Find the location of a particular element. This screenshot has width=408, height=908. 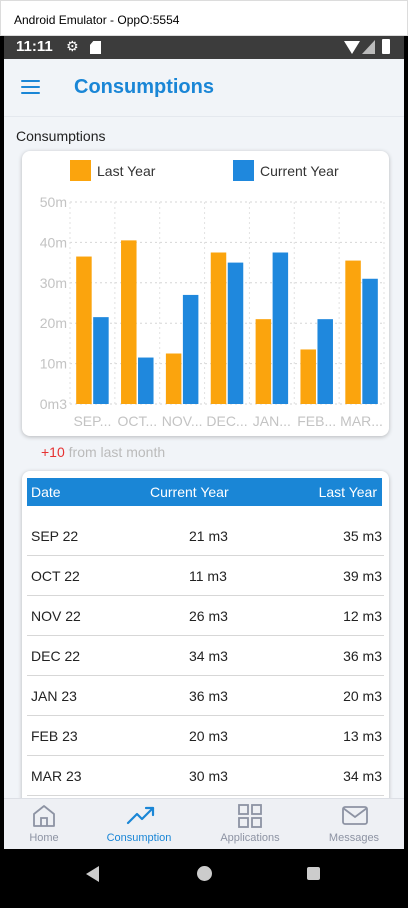

y-tick-label: 50m is located at coordinates (53, 202).